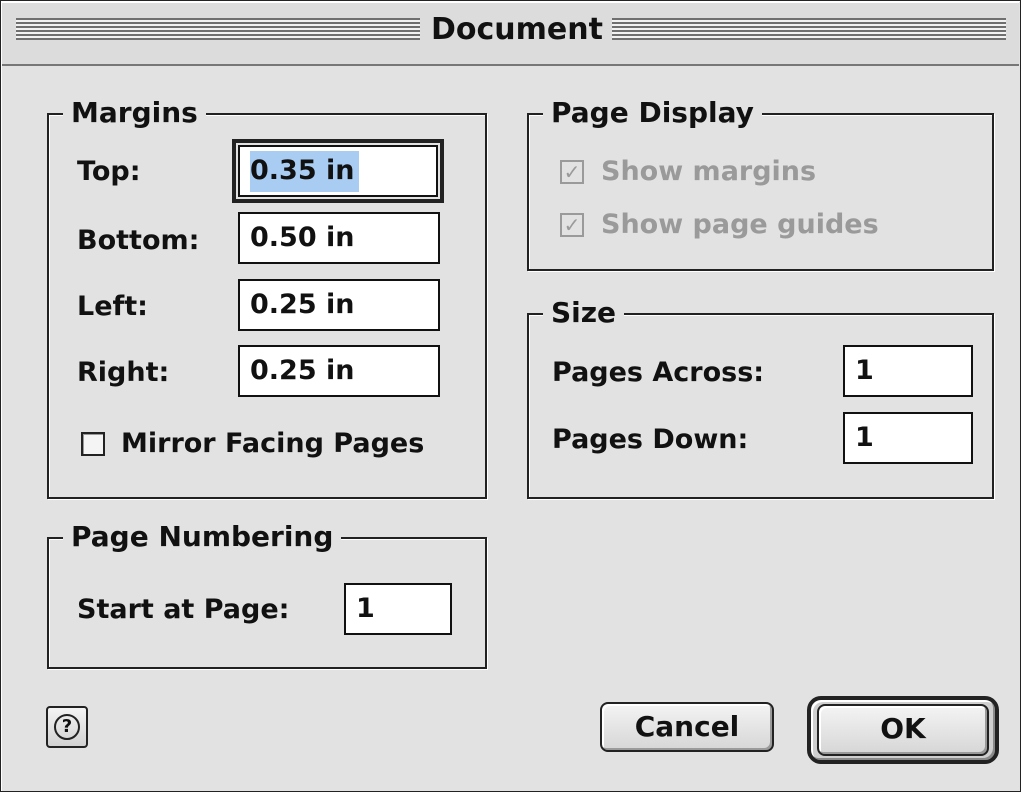 This screenshot has height=792, width=1021. Describe the element at coordinates (809, 29) in the screenshot. I see `title-bar-stripes-right` at that location.